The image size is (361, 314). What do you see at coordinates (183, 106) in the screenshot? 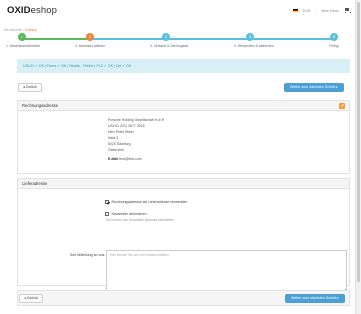
I see `billing-panel-header: Rechnungsadresse` at bounding box center [183, 106].